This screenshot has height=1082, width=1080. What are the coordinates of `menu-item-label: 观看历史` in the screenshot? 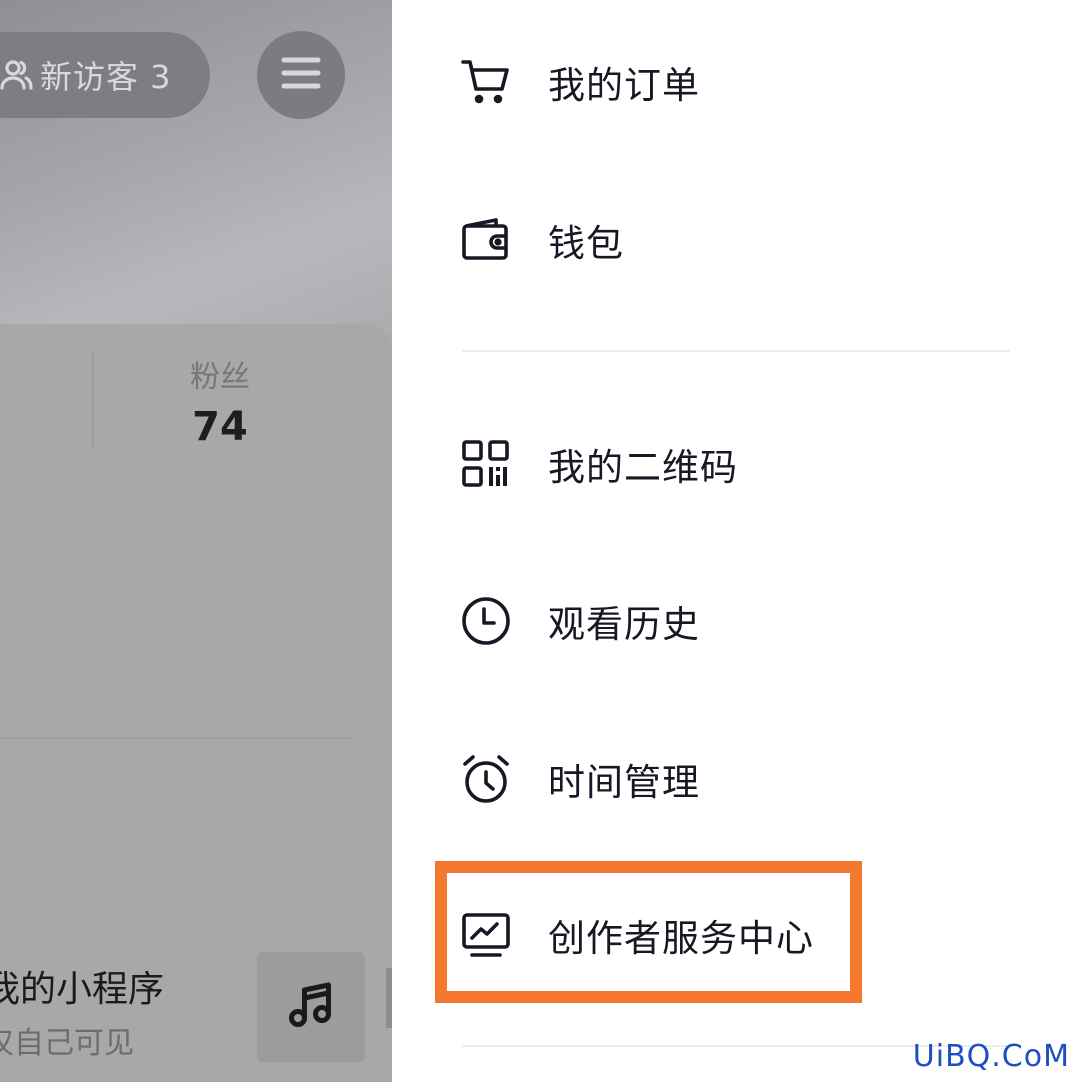 It's located at (624, 624).